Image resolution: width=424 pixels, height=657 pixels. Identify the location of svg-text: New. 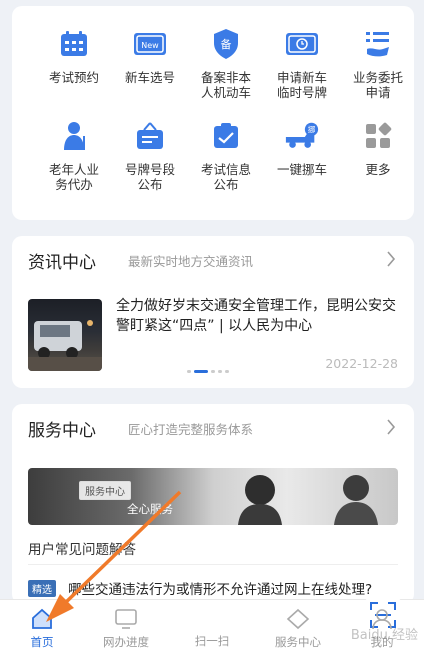
(150, 45).